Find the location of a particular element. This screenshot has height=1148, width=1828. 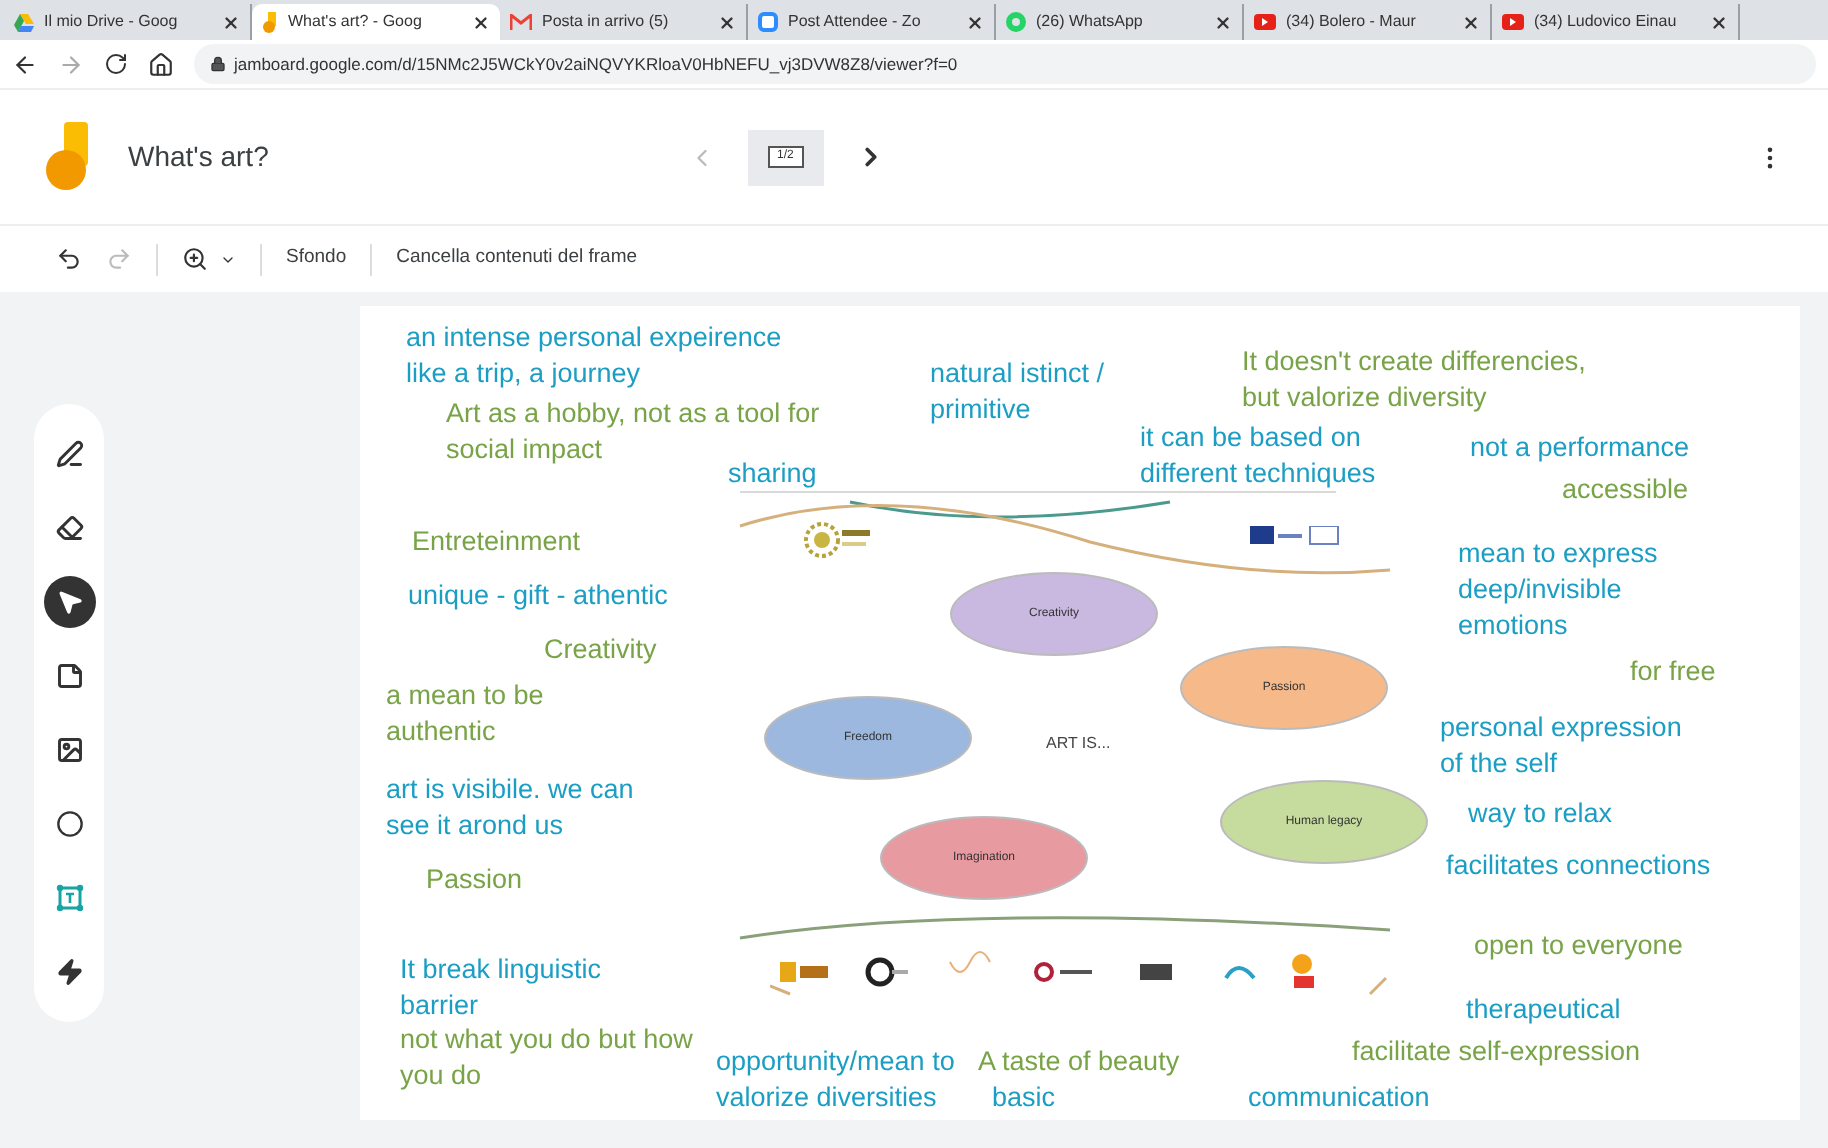

address-field: jamboard.google.com/d/15NMc2J5WCkY0v2aiNQVYKRloaV0HbNEFU_vj3DVW8Z8/viewer?f=0 is located at coordinates (1005, 64).